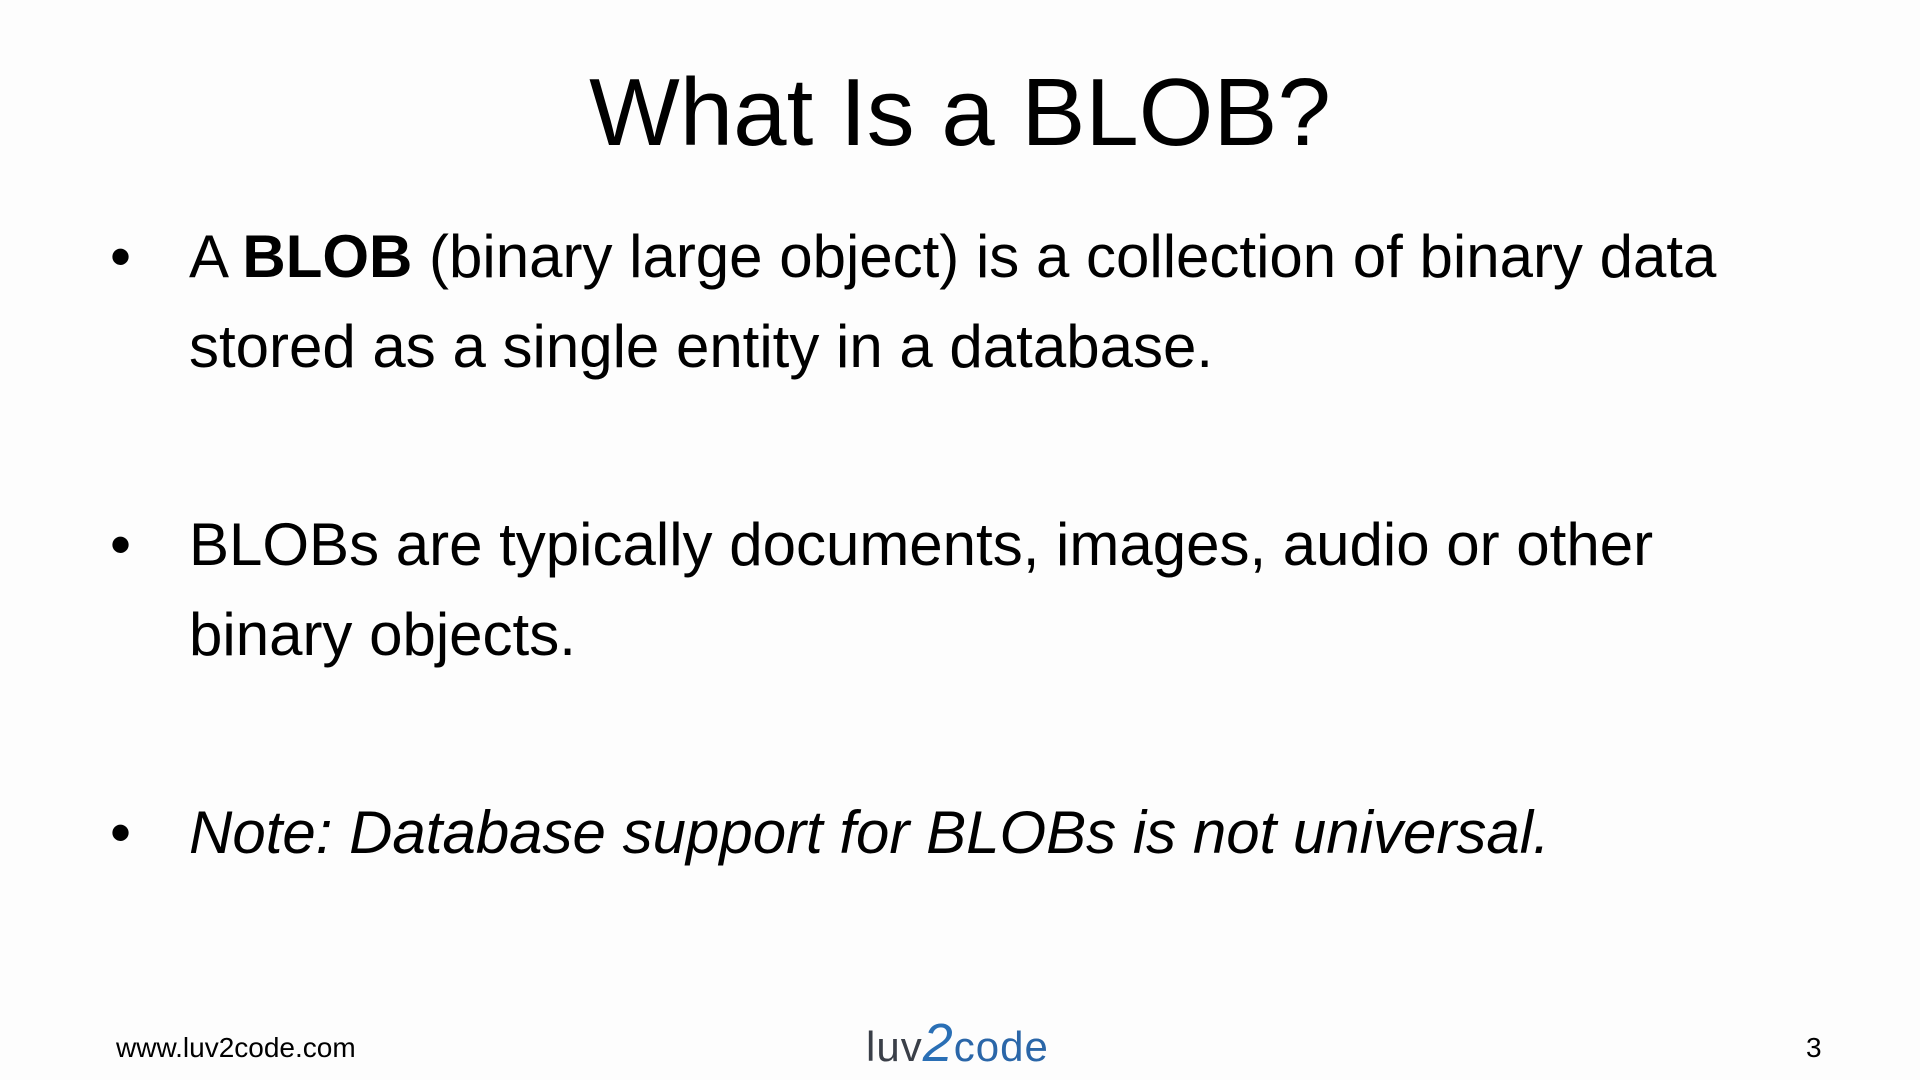 The width and height of the screenshot is (1920, 1080). What do you see at coordinates (1814, 1047) in the screenshot?
I see `page-number: 3` at bounding box center [1814, 1047].